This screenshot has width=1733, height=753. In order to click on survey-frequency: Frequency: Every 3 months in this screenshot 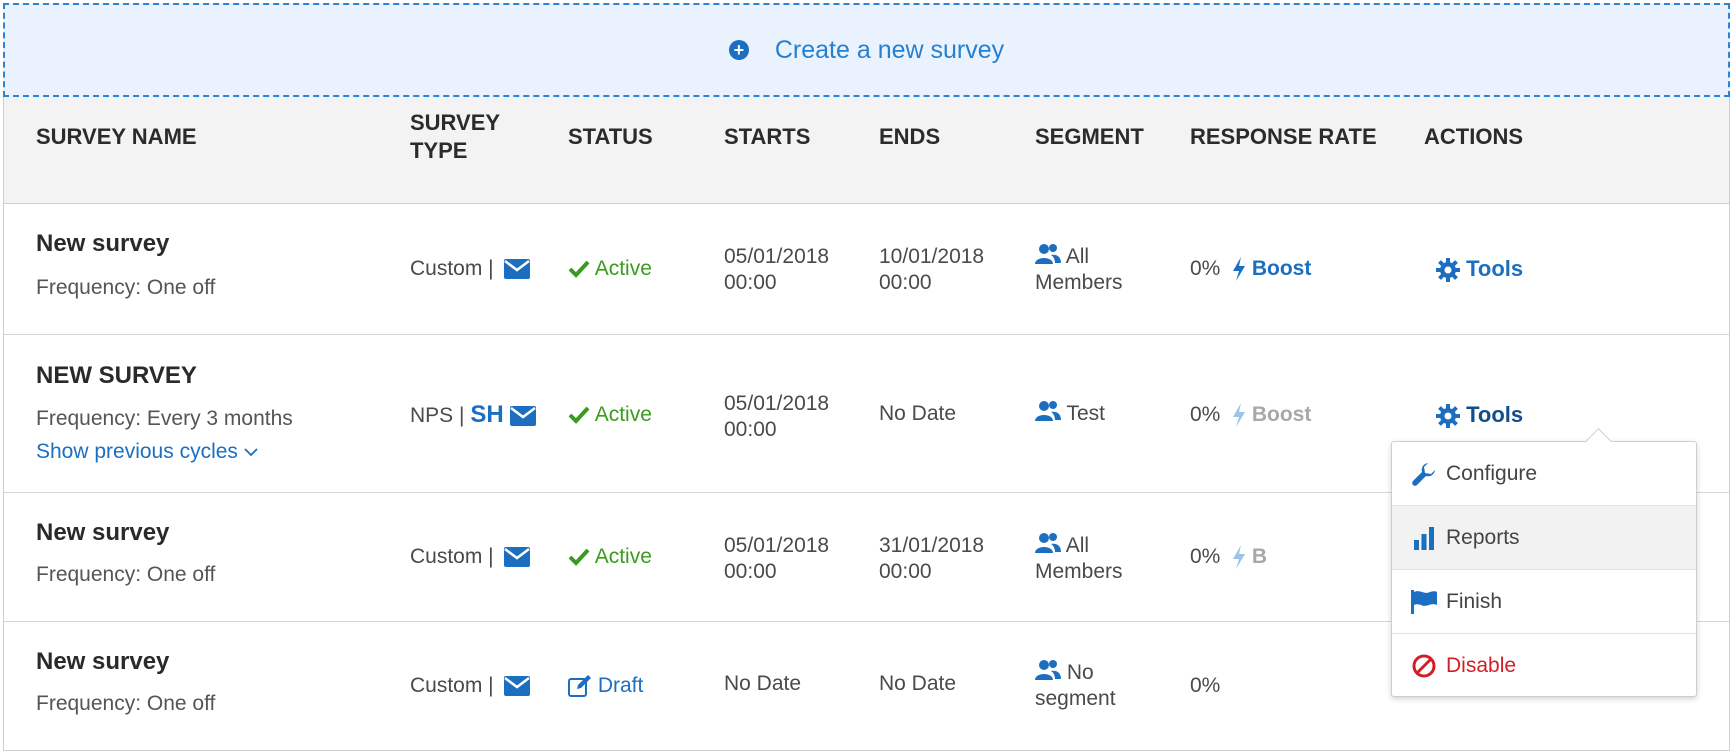, I will do `click(164, 418)`.